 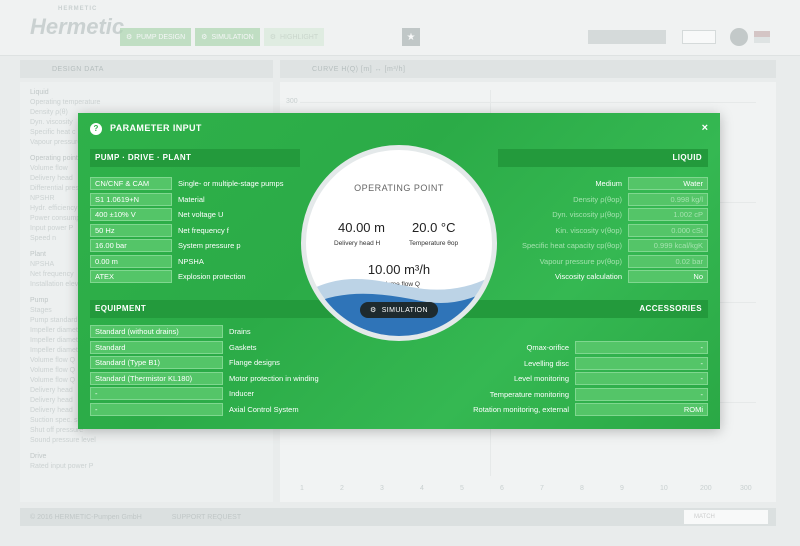 What do you see at coordinates (191, 261) in the screenshot?
I see `pump-param-label: NPSHA` at bounding box center [191, 261].